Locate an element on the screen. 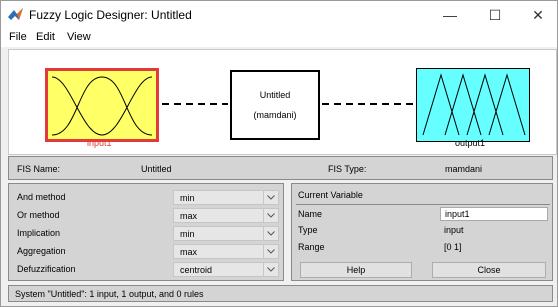 This screenshot has width=558, height=307. input-connector-line is located at coordinates (195, 104).